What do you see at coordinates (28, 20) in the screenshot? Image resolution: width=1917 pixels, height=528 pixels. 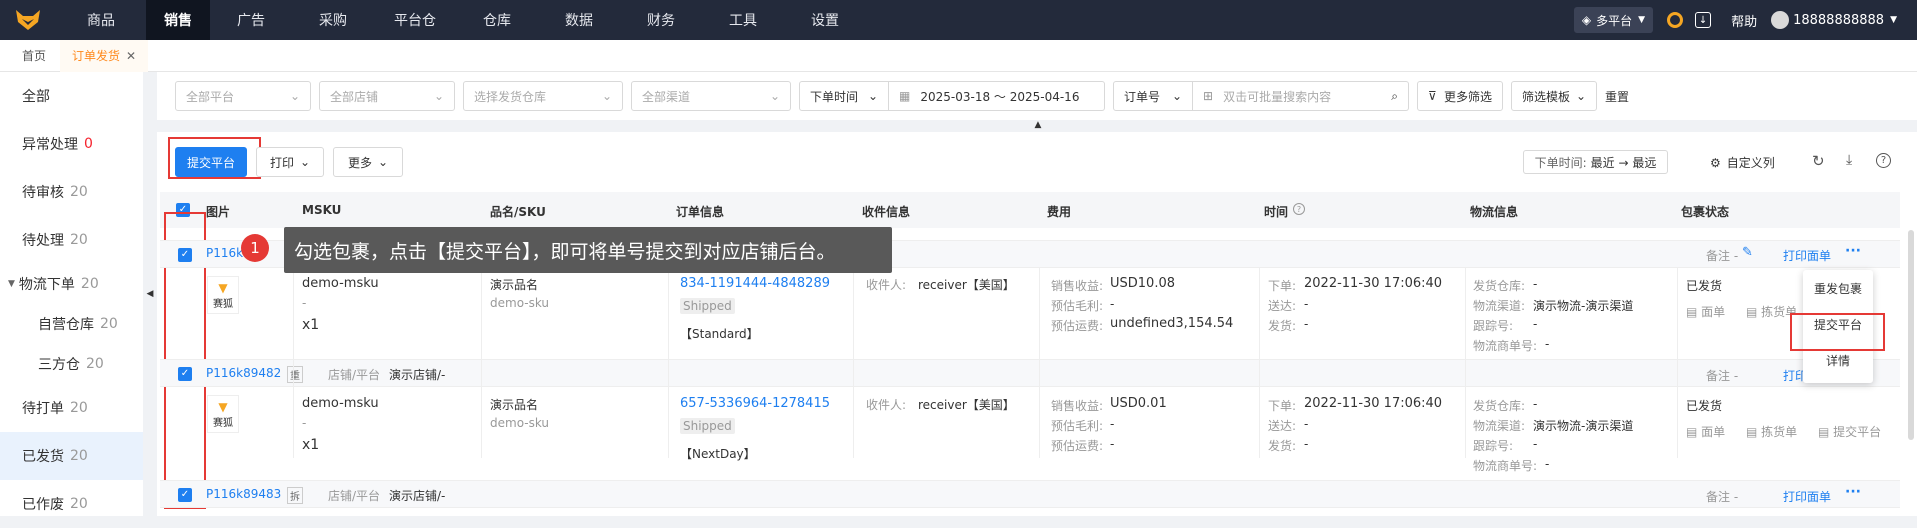 I see `logo-icon` at bounding box center [28, 20].